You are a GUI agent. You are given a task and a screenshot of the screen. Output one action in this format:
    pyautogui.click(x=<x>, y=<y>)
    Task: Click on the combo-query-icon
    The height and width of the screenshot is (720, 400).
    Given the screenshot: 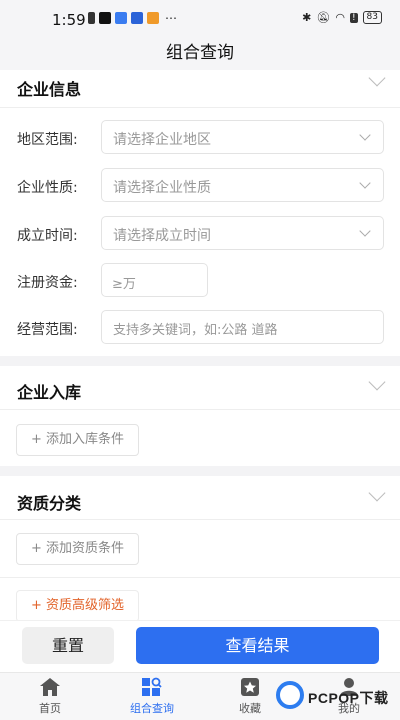 What is the action you would take?
    pyautogui.click(x=152, y=686)
    